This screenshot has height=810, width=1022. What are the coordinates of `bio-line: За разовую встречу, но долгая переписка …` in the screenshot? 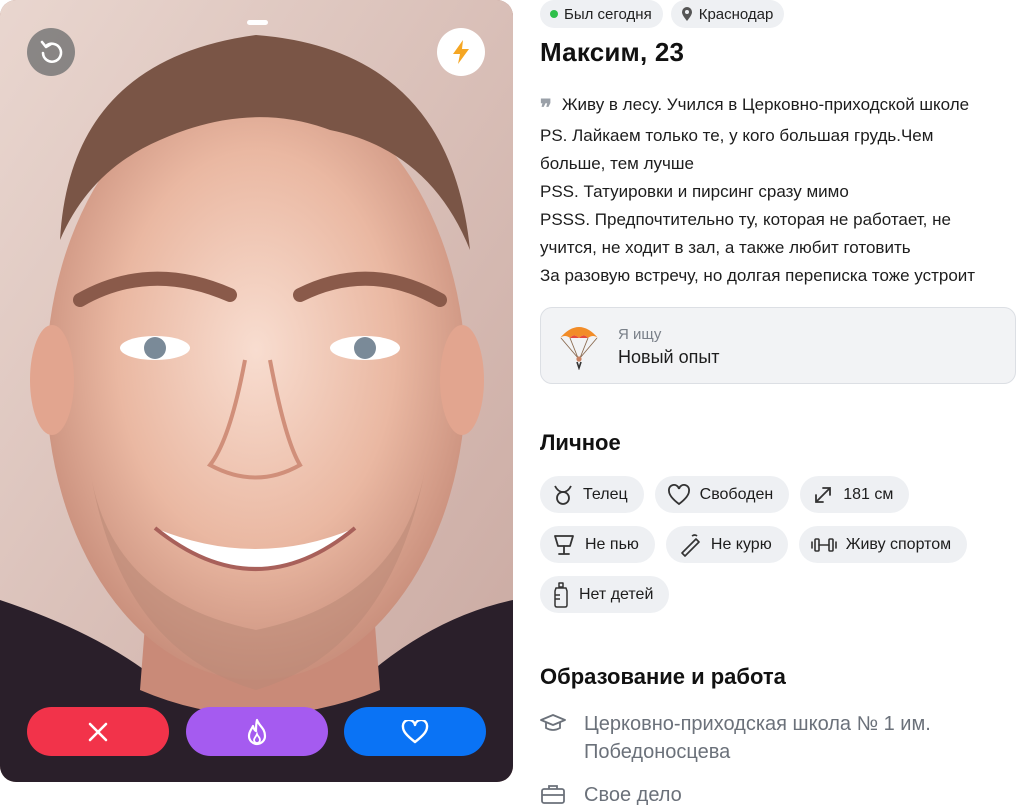 It's located at (758, 275).